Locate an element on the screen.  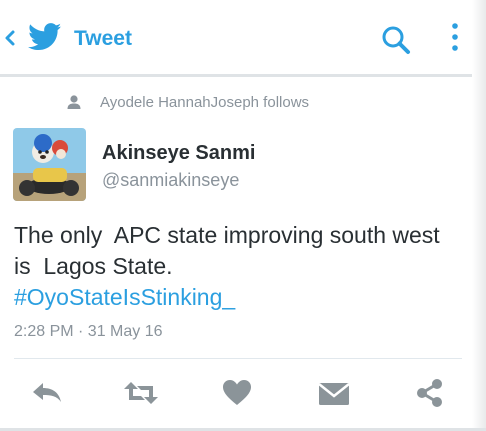
actions-divider is located at coordinates (238, 358).